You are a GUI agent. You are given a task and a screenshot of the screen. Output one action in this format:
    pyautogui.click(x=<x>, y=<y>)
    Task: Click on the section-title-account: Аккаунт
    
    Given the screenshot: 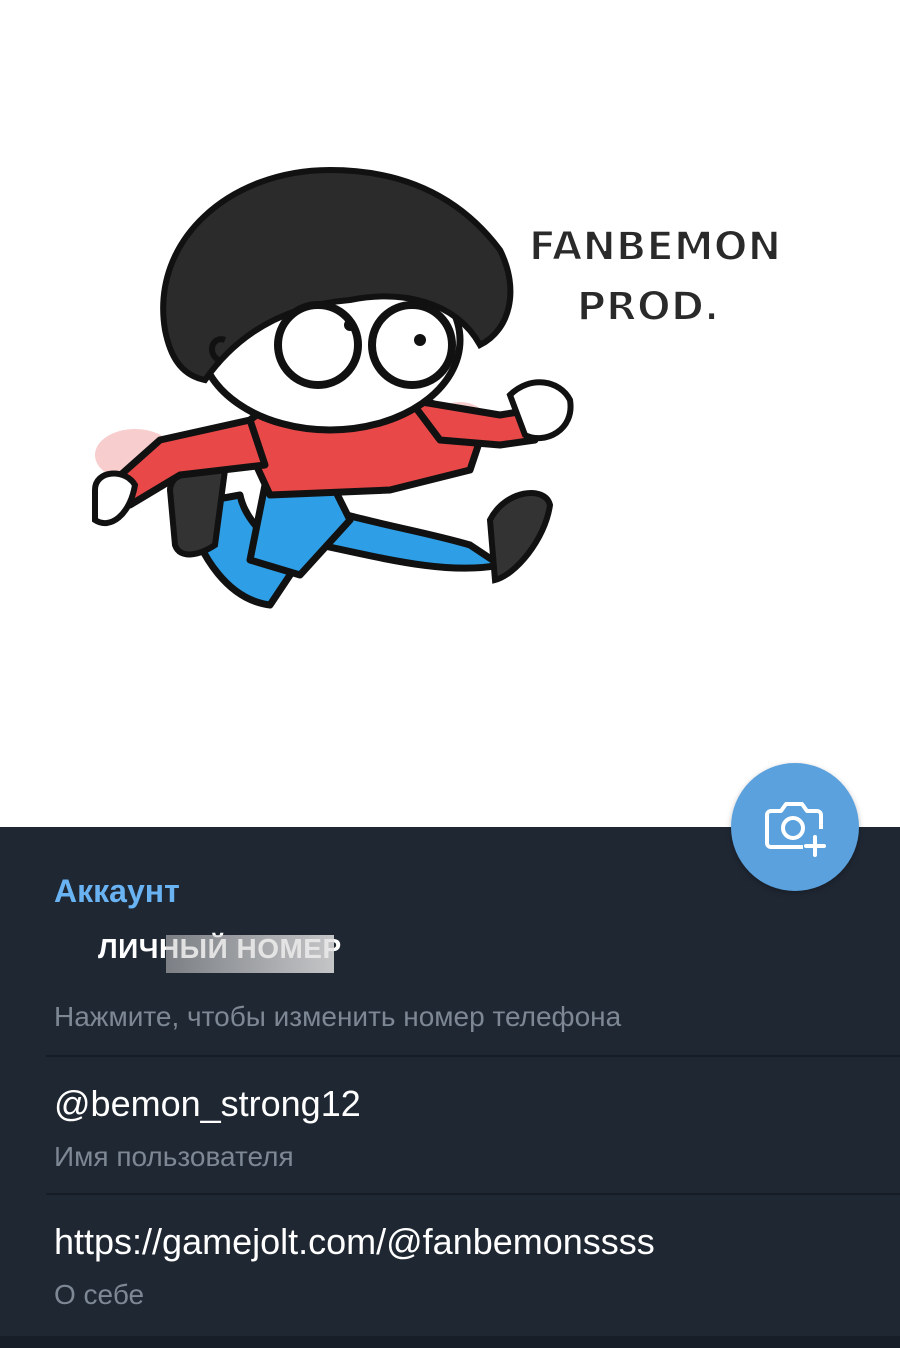 What is the action you would take?
    pyautogui.click(x=117, y=891)
    